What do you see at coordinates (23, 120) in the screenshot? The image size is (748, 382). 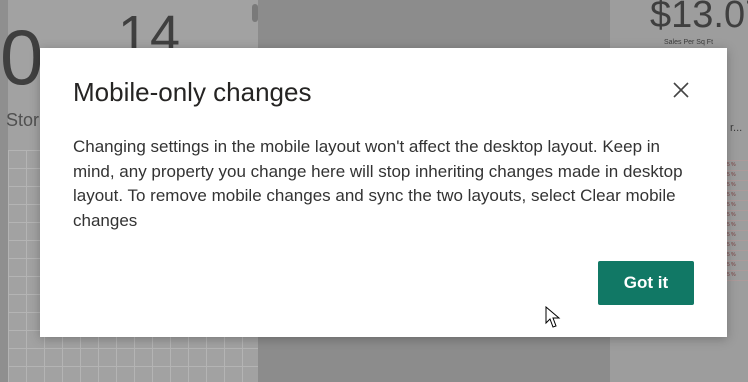 I see `kpi-label-left: Stor` at bounding box center [23, 120].